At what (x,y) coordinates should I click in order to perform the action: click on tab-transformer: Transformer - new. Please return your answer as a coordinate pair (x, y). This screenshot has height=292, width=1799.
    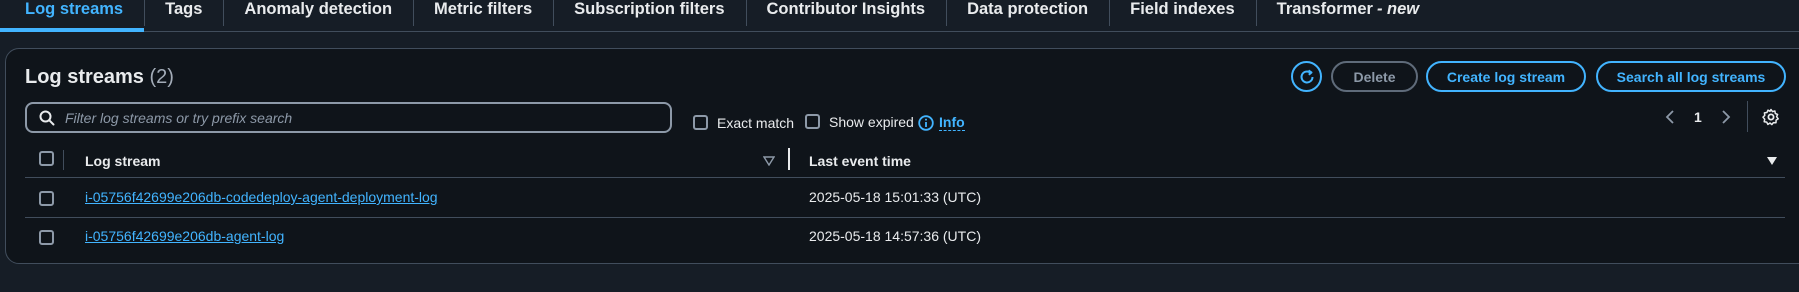
    Looking at the image, I should click on (1347, 15).